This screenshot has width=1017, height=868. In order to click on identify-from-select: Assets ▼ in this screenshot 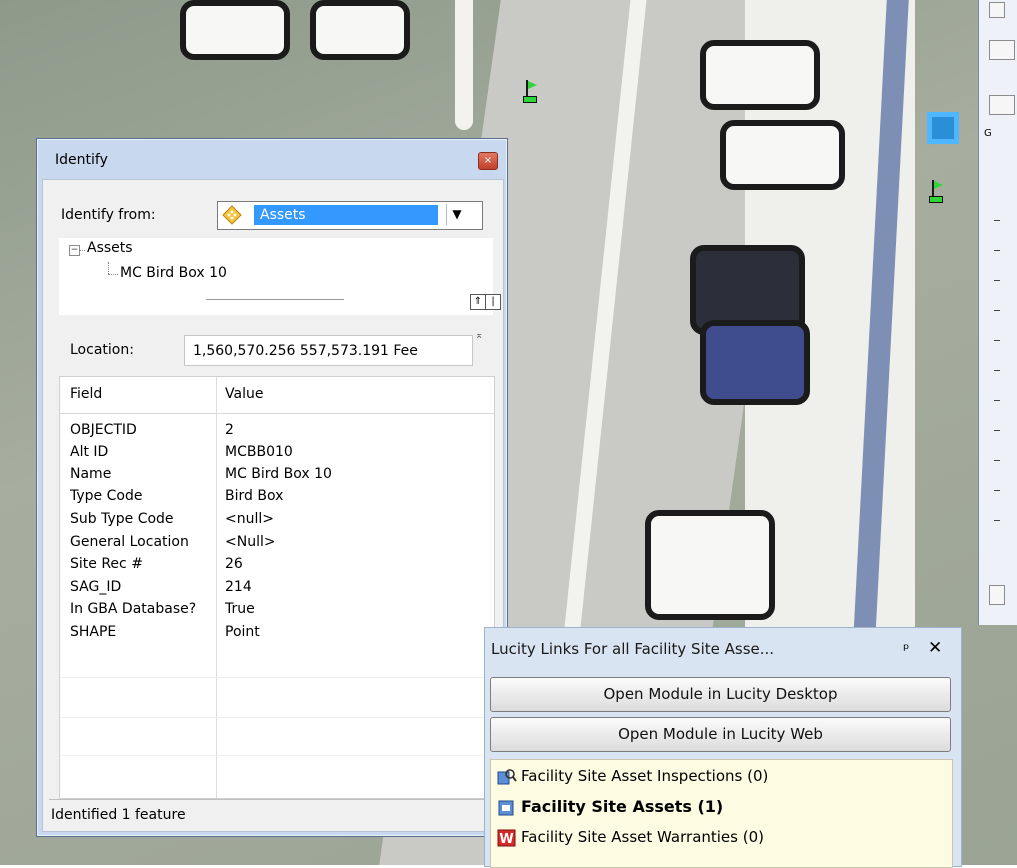, I will do `click(350, 215)`.